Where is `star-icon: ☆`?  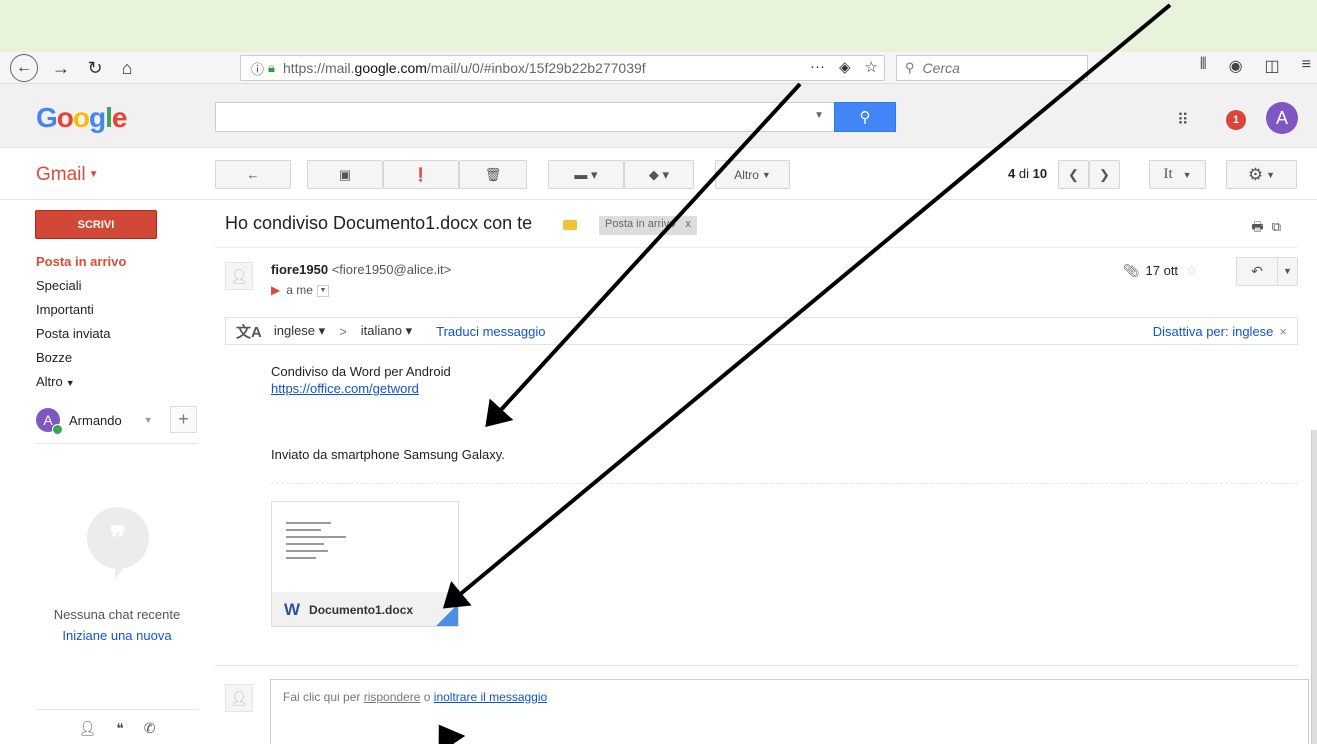
star-icon: ☆ is located at coordinates (1192, 270).